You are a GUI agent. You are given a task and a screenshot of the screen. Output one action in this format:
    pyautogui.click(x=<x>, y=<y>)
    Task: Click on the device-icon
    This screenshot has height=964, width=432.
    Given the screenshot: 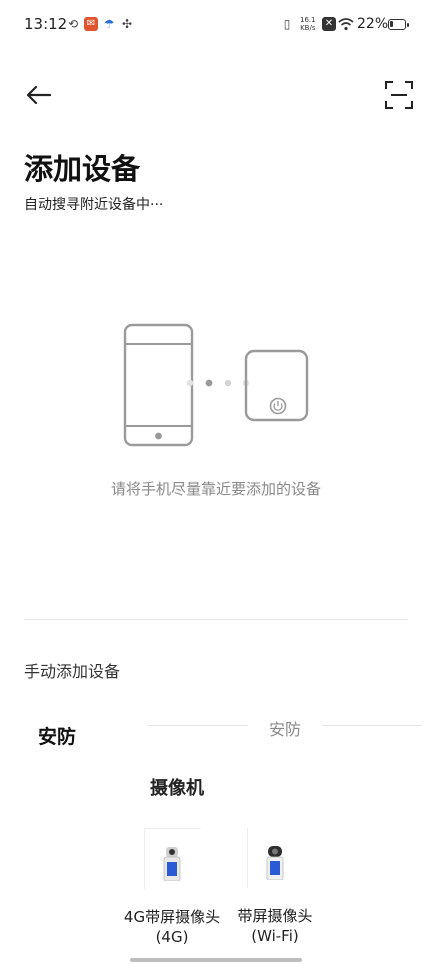 What is the action you would take?
    pyautogui.click(x=276, y=385)
    